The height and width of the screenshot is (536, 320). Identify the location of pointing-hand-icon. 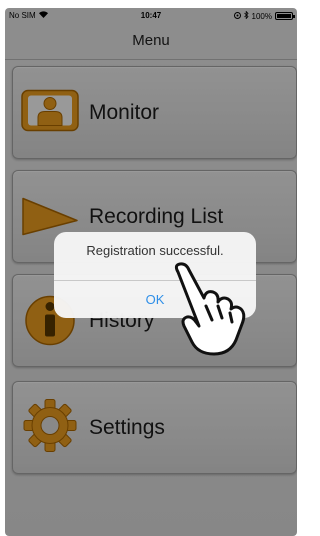
(213, 310).